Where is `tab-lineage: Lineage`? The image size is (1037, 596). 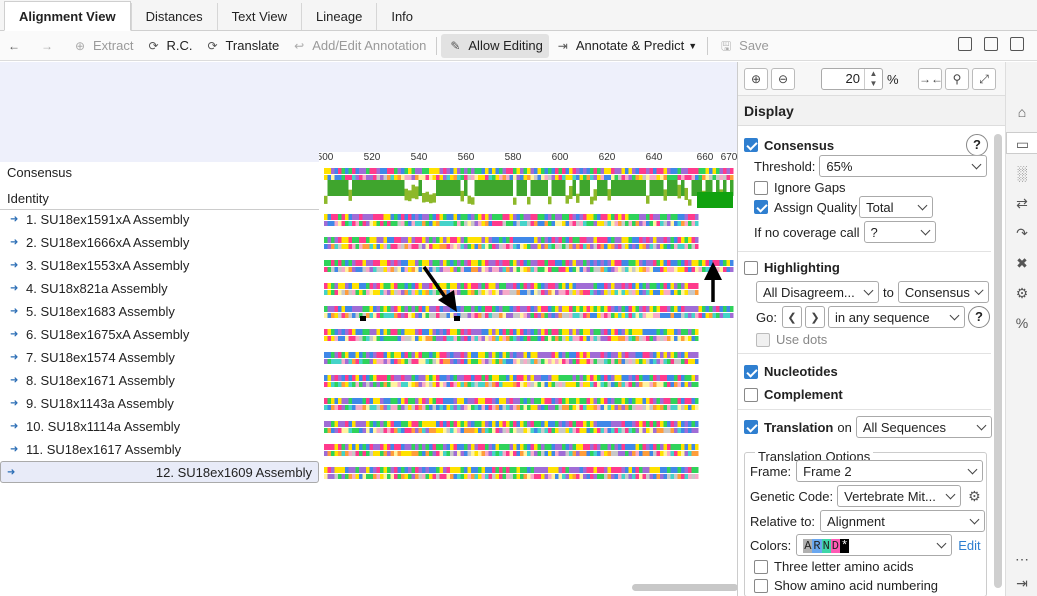 tab-lineage: Lineage is located at coordinates (338, 16).